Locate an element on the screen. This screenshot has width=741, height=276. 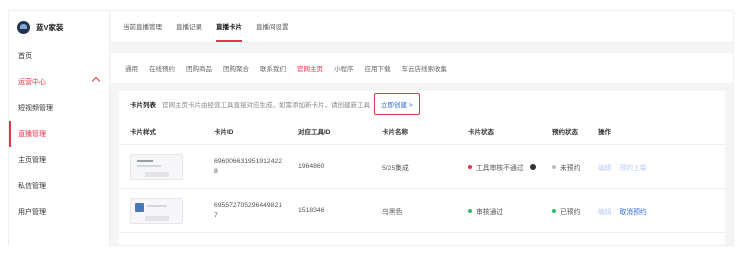
tab-live-room-settings: 直播间设置 is located at coordinates (272, 26).